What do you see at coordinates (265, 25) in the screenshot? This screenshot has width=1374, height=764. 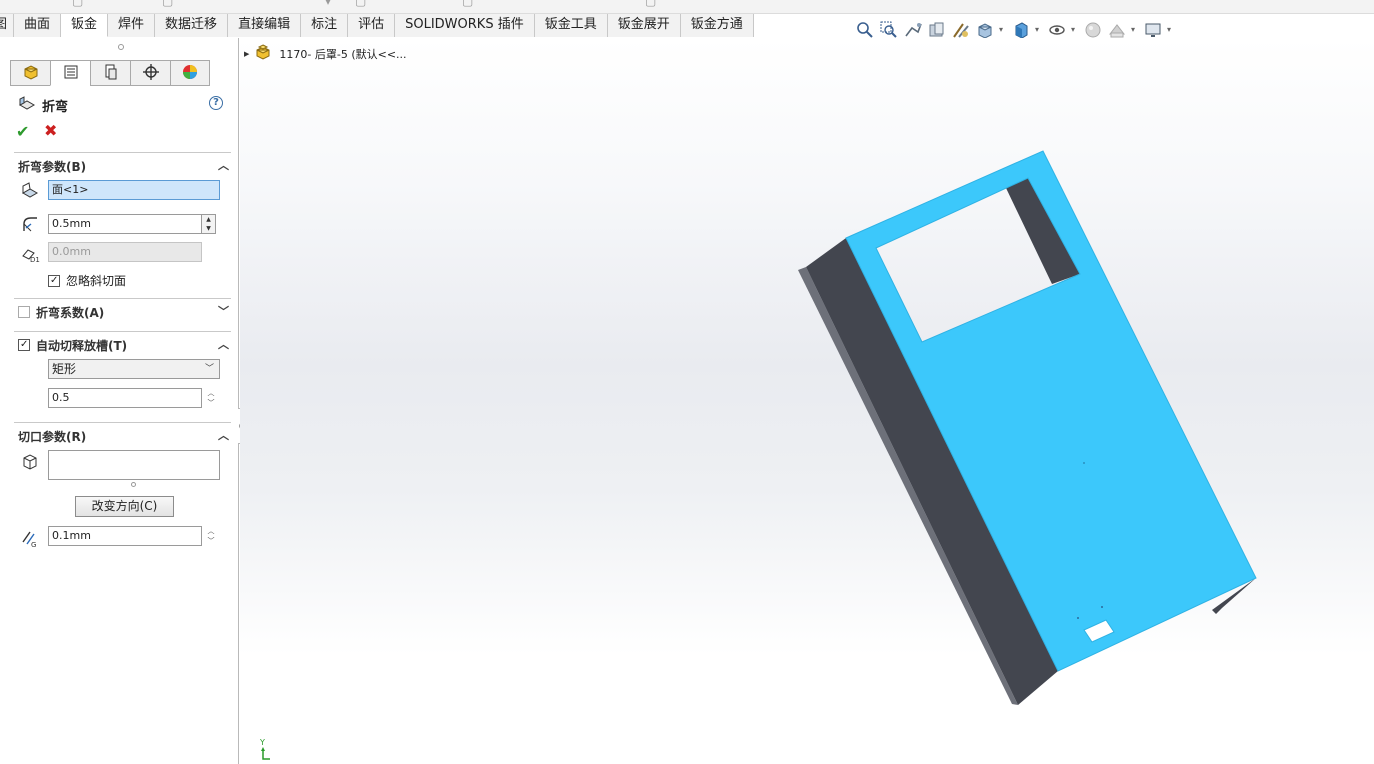 I see `tab-direct-editing: 直接编辑` at bounding box center [265, 25].